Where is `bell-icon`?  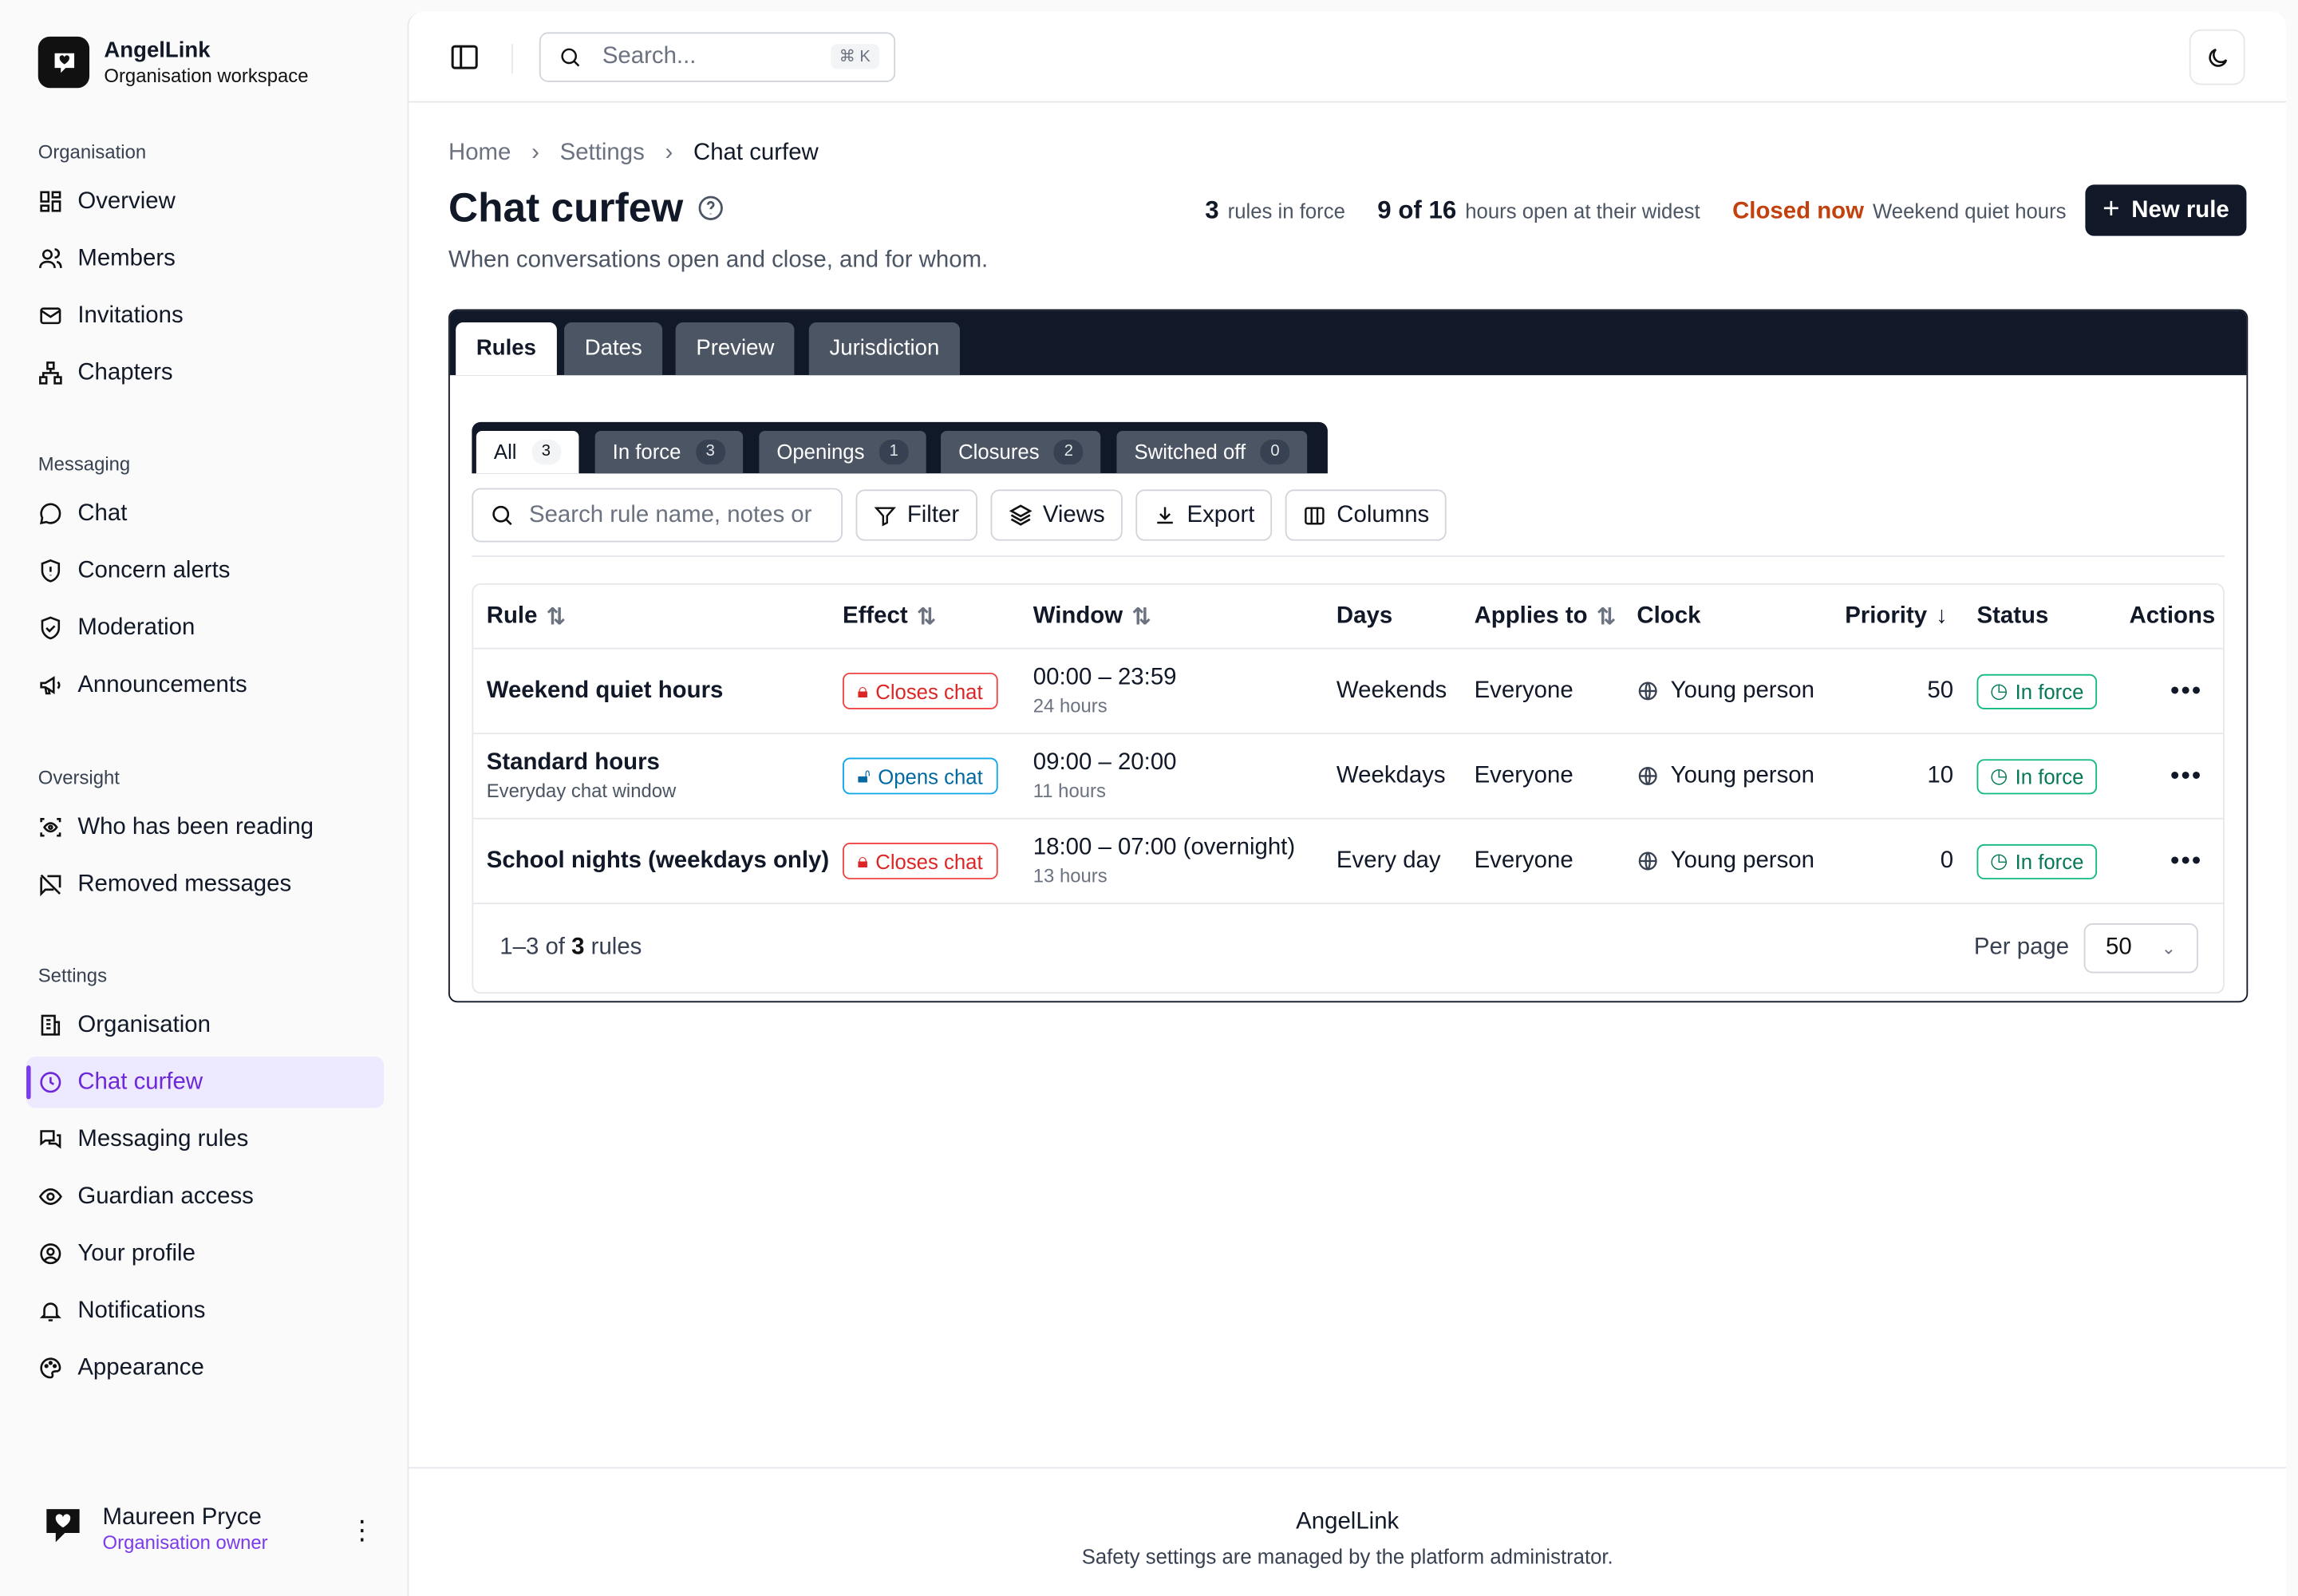 bell-icon is located at coordinates (50, 1311).